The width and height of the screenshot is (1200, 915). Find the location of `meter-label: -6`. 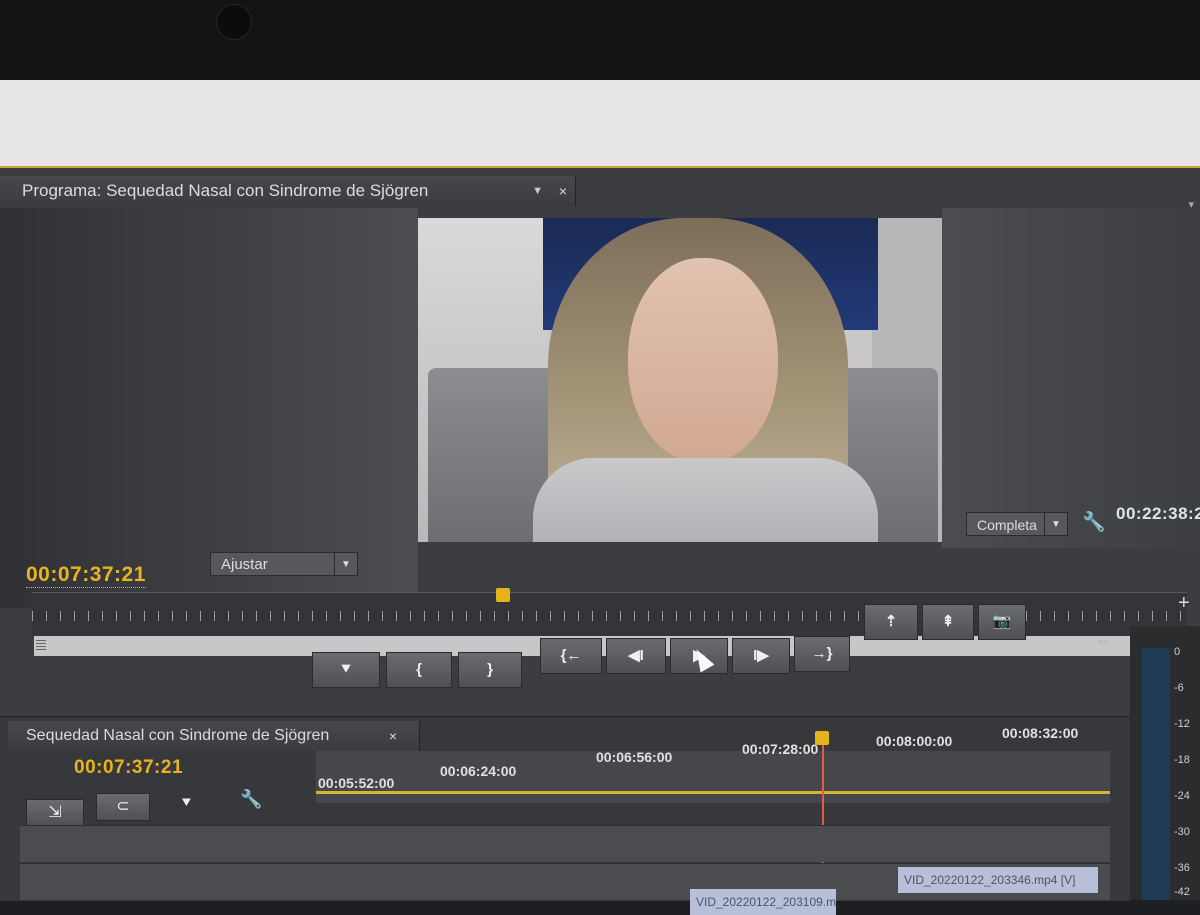

meter-label: -6 is located at coordinates (1179, 688).